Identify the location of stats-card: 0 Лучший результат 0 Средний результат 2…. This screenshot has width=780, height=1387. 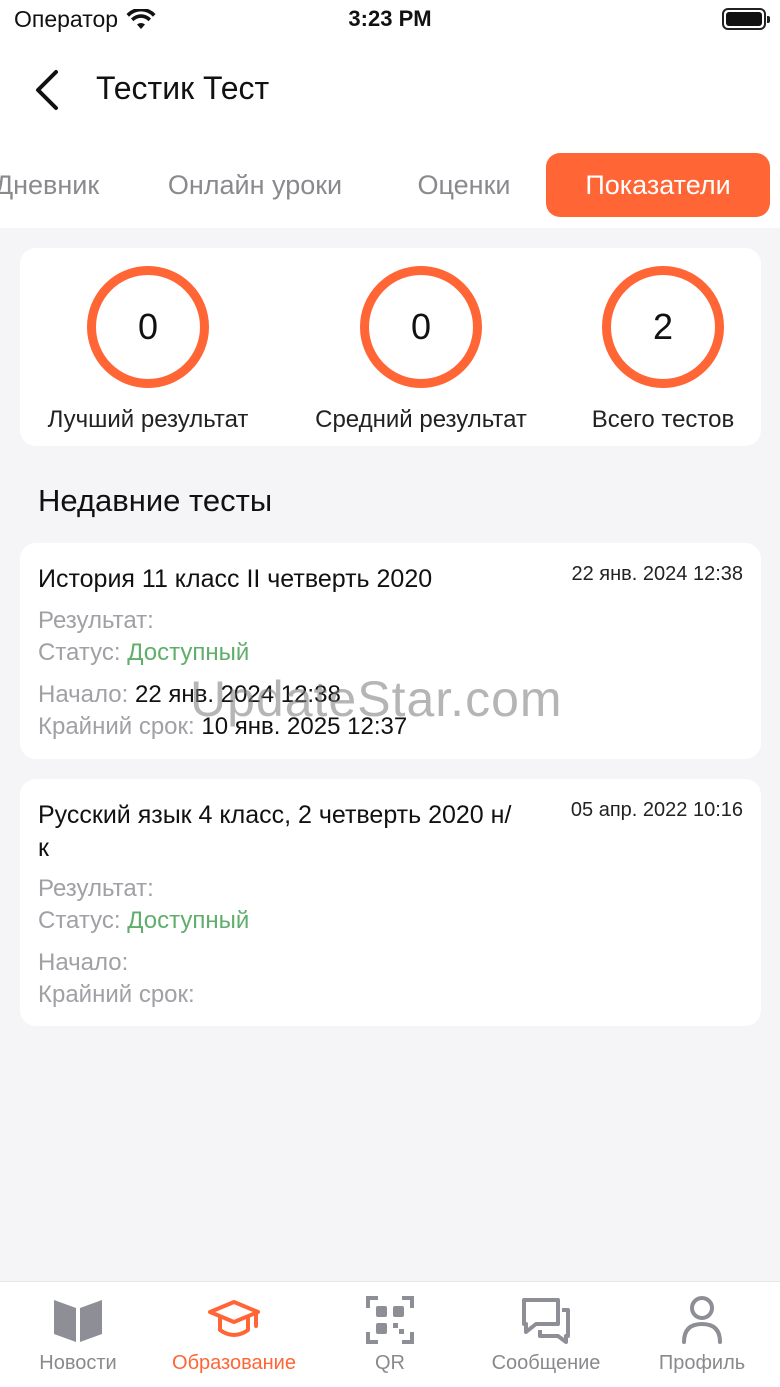
(390, 347).